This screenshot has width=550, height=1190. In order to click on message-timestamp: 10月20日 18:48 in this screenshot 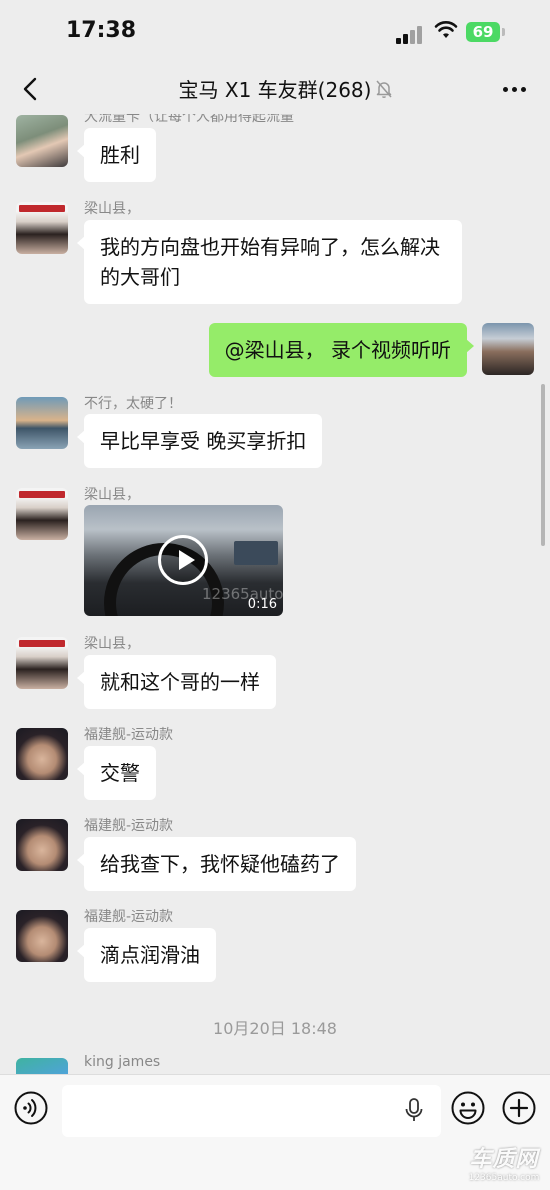, I will do `click(275, 1028)`.